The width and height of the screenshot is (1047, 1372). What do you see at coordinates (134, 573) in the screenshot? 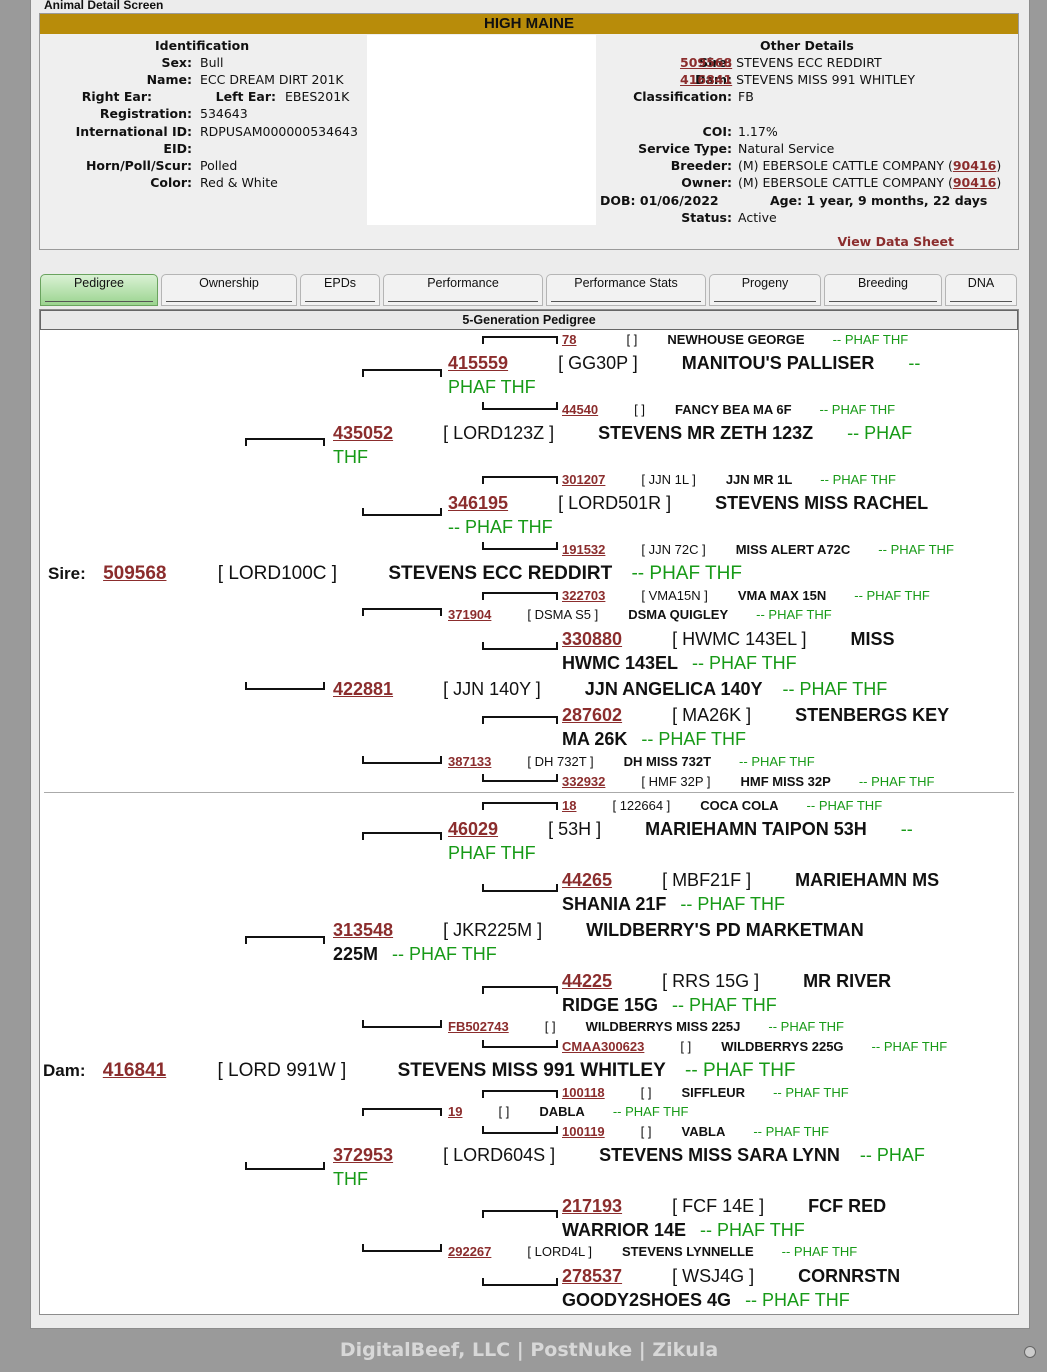
I see `pedigree-sire-link: 509568` at bounding box center [134, 573].